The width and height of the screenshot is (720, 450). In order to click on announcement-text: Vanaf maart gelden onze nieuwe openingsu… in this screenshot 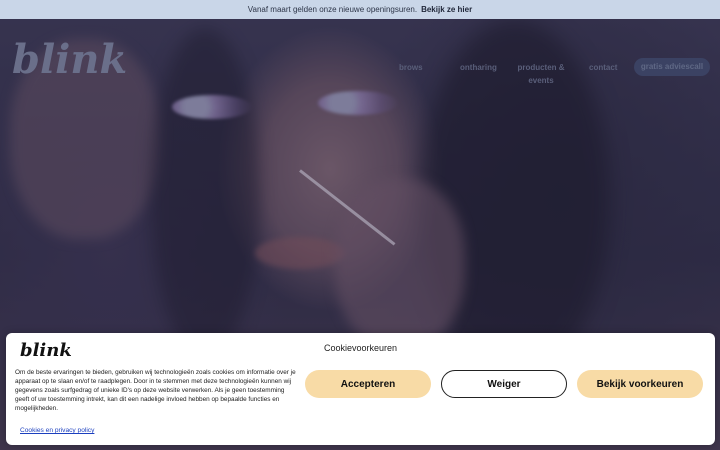, I will do `click(332, 9)`.